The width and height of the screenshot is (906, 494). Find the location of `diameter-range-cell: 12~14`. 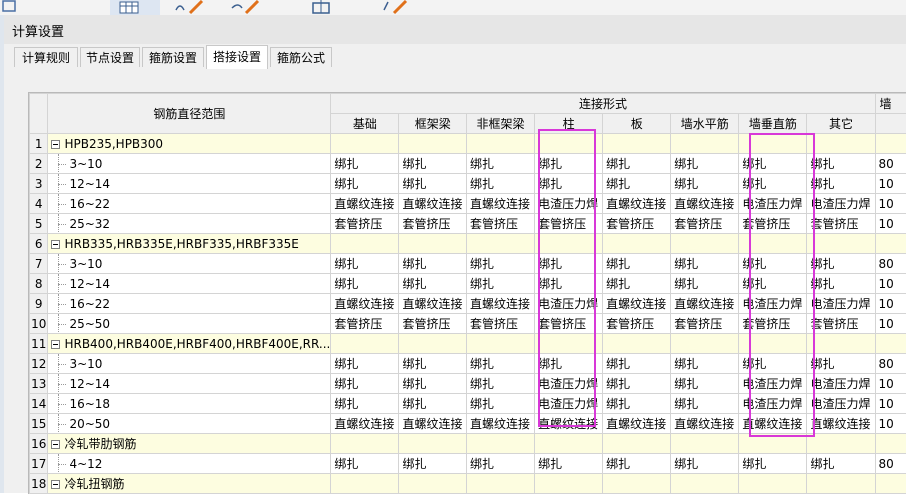

diameter-range-cell: 12~14 is located at coordinates (189, 384).